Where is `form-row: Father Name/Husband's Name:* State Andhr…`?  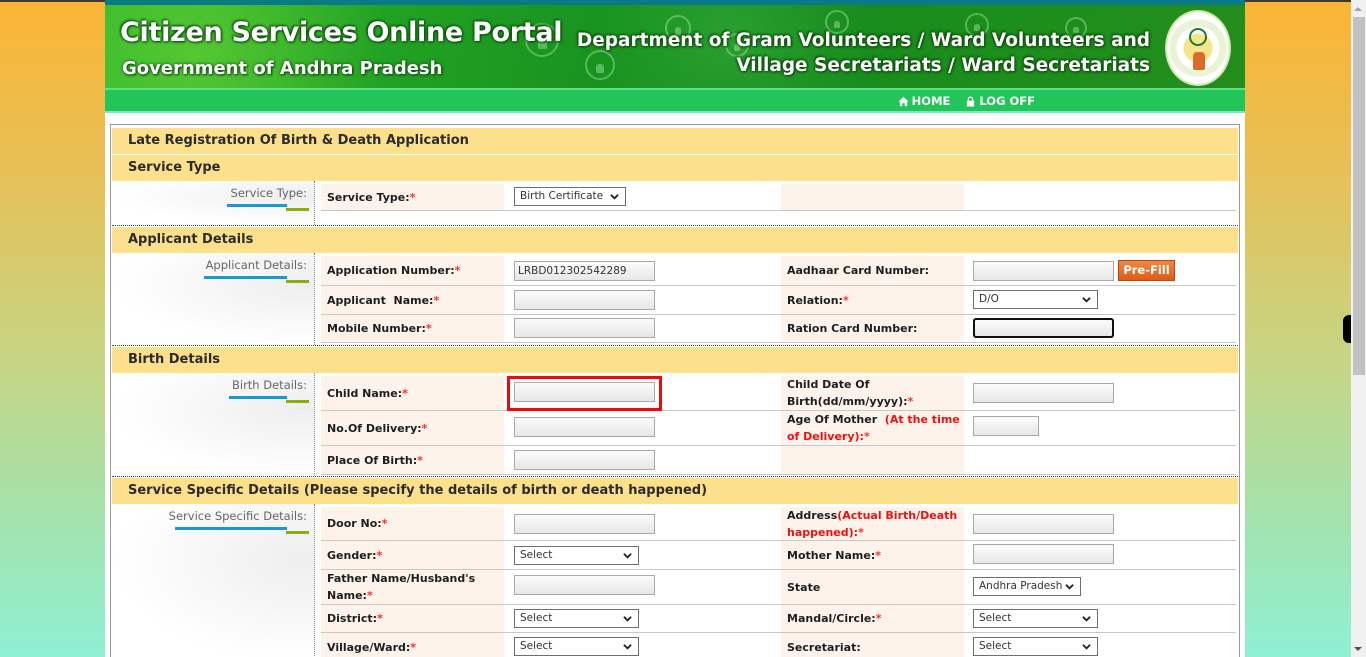 form-row: Father Name/Husband's Name:* State Andhr… is located at coordinates (778, 587).